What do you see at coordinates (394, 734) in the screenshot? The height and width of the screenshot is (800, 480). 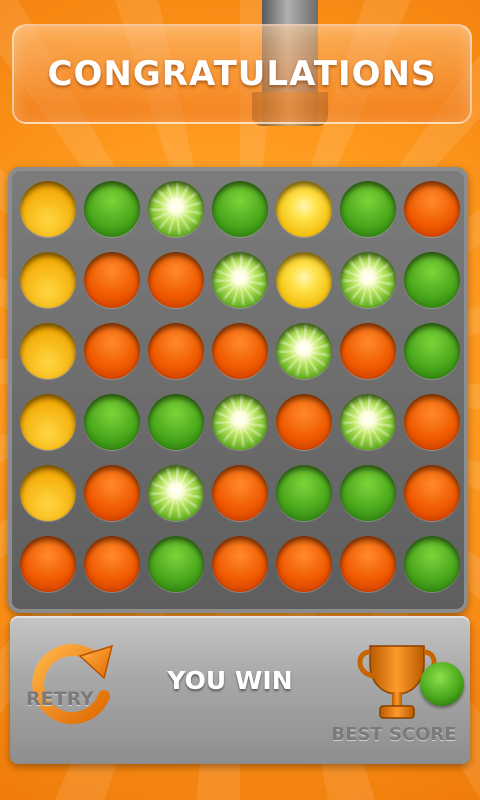 I see `best-score-button: BEST SCORE` at bounding box center [394, 734].